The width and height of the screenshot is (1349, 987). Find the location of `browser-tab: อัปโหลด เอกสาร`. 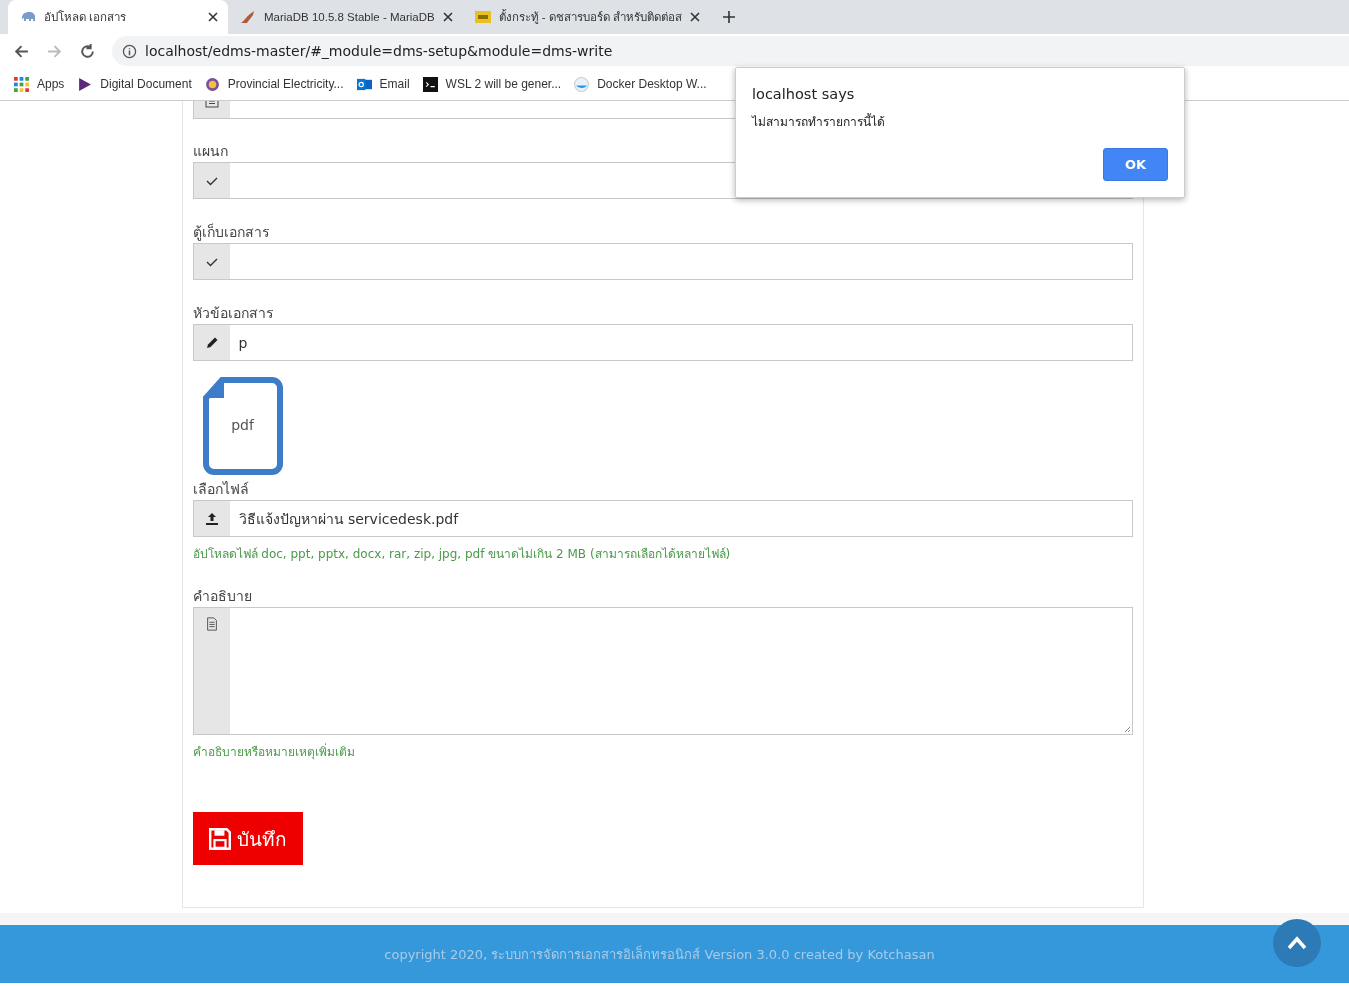

browser-tab: อัปโหลด เอกสาร is located at coordinates (118, 17).